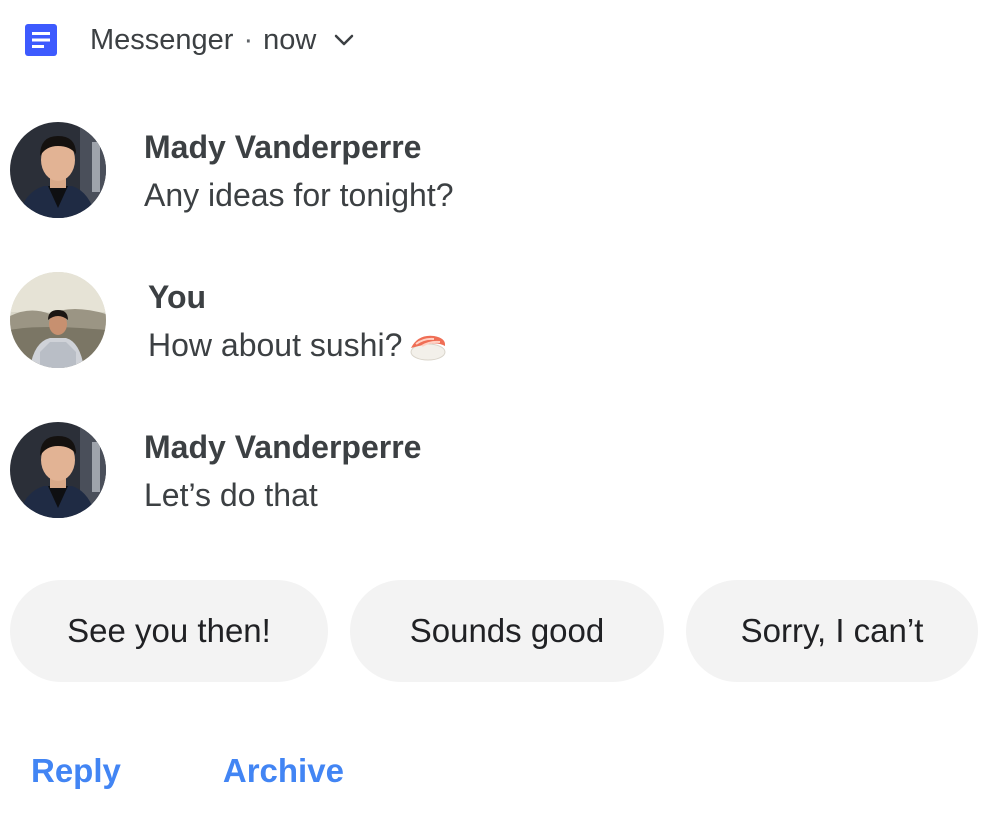 This screenshot has height=838, width=996. I want to click on chevron-down-icon, so click(344, 40).